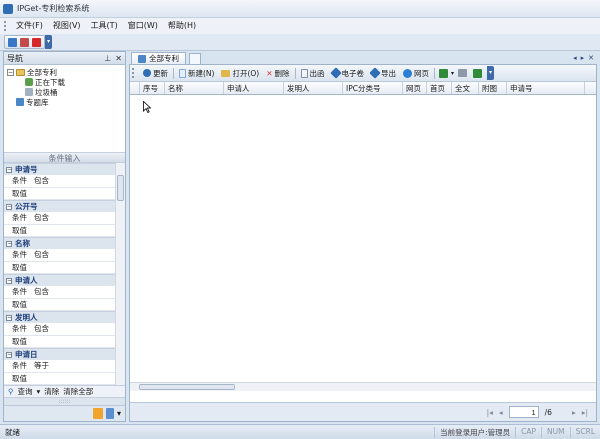 The image size is (600, 439). What do you see at coordinates (107, 58) in the screenshot?
I see `pin-icon: ⊥` at bounding box center [107, 58].